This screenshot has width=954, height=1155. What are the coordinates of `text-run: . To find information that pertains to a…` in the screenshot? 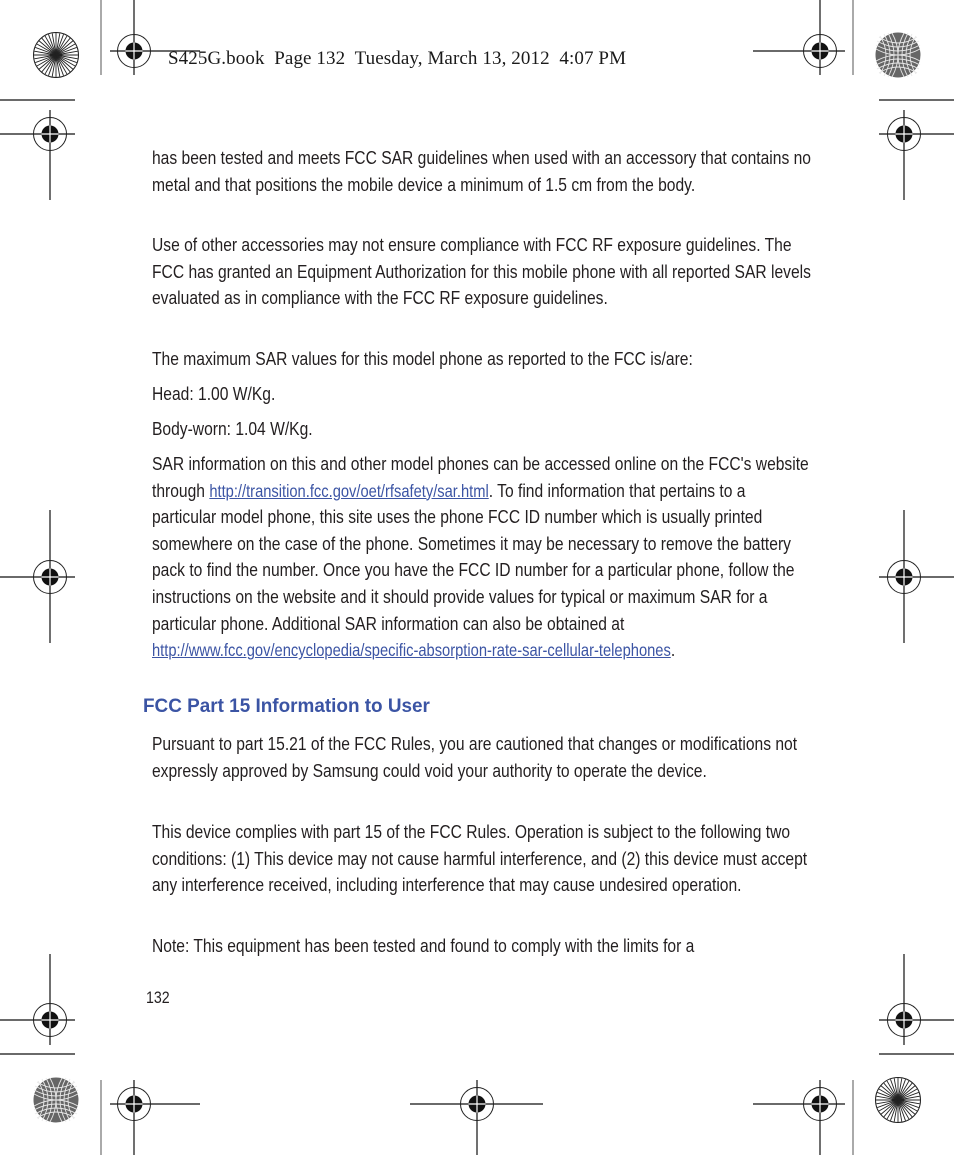 It's located at (473, 556).